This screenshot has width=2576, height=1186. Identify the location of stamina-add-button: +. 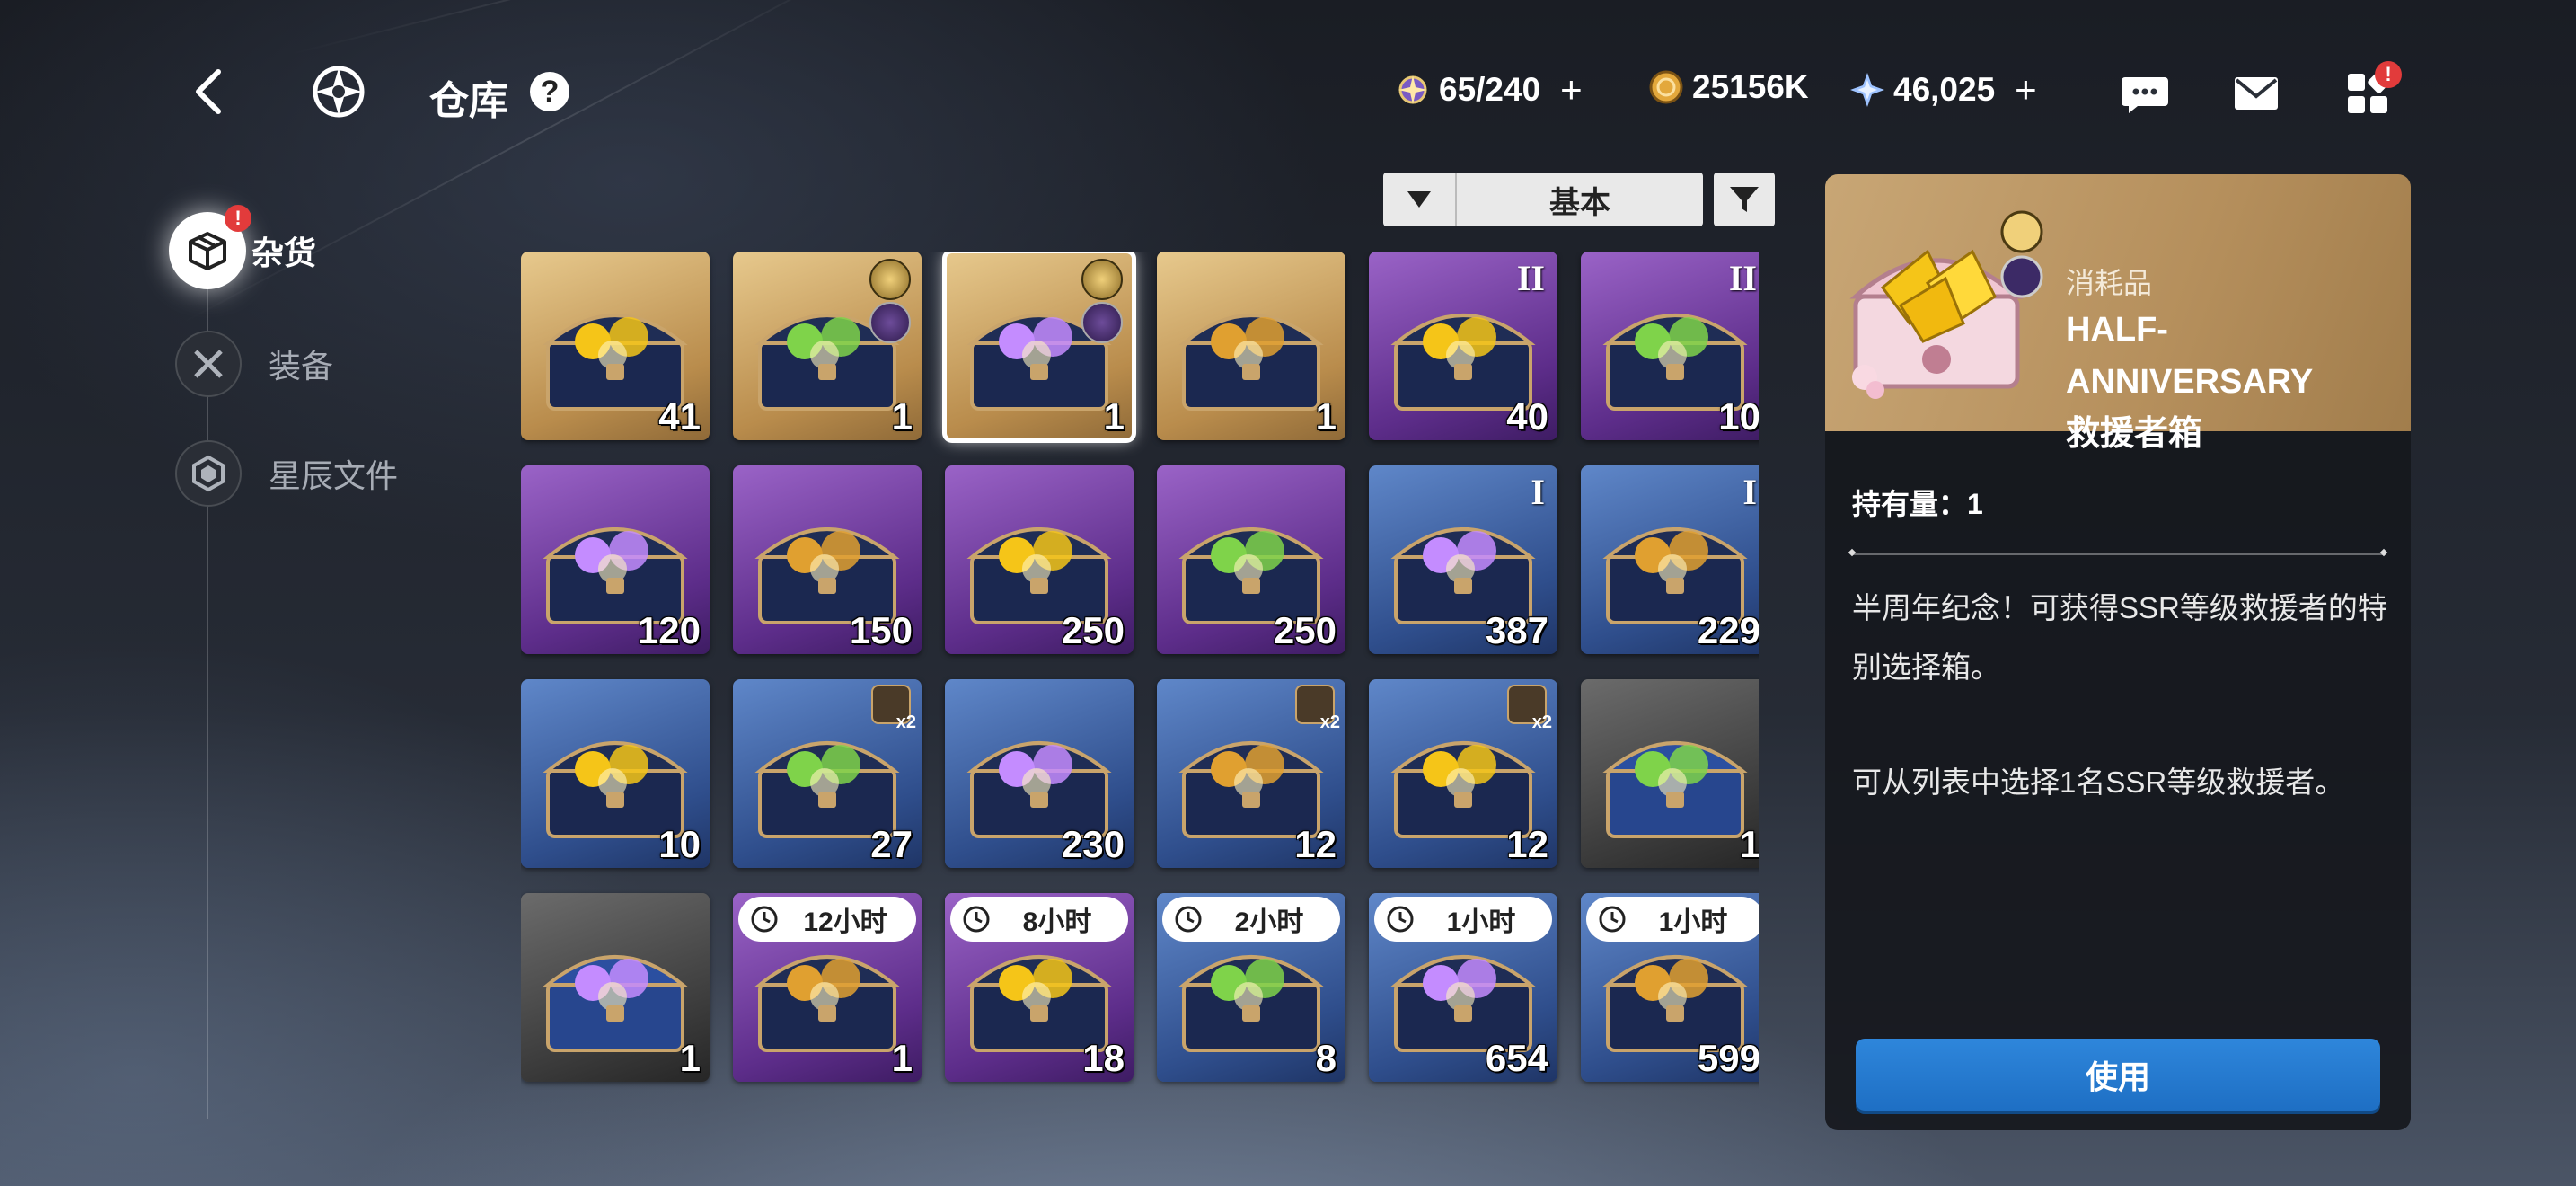
(1571, 89).